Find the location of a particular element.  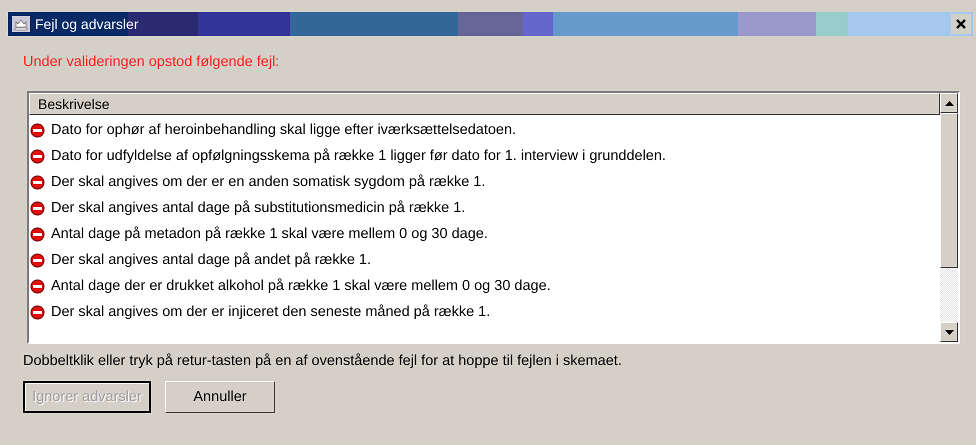

close-button is located at coordinates (961, 24).